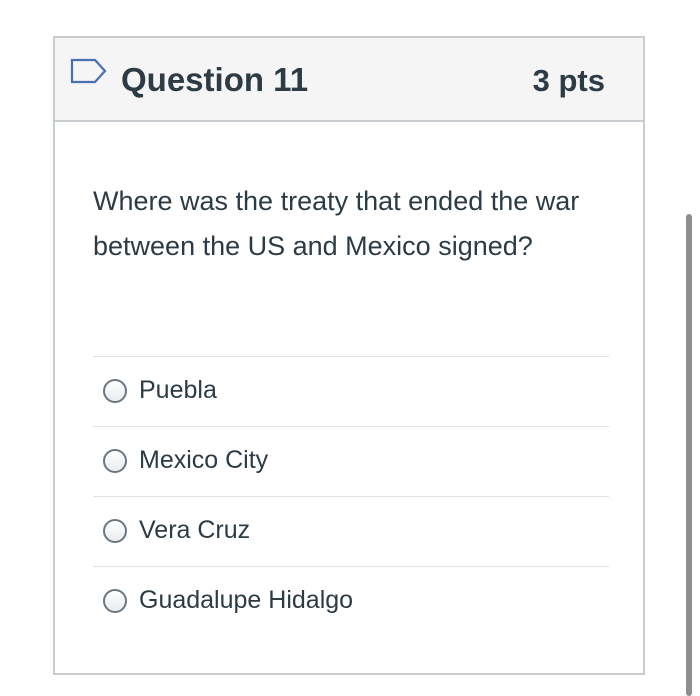 The image size is (700, 696). I want to click on question-points: 3 pts, so click(568, 80).